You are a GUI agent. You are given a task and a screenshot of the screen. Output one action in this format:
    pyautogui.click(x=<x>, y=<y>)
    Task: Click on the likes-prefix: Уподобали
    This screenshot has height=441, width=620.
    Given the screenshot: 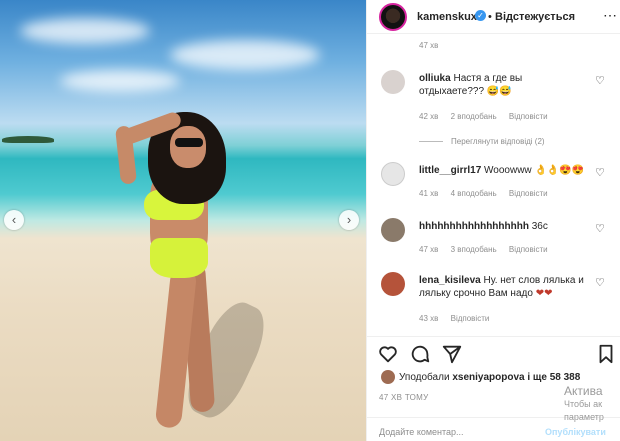 What is the action you would take?
    pyautogui.click(x=424, y=377)
    